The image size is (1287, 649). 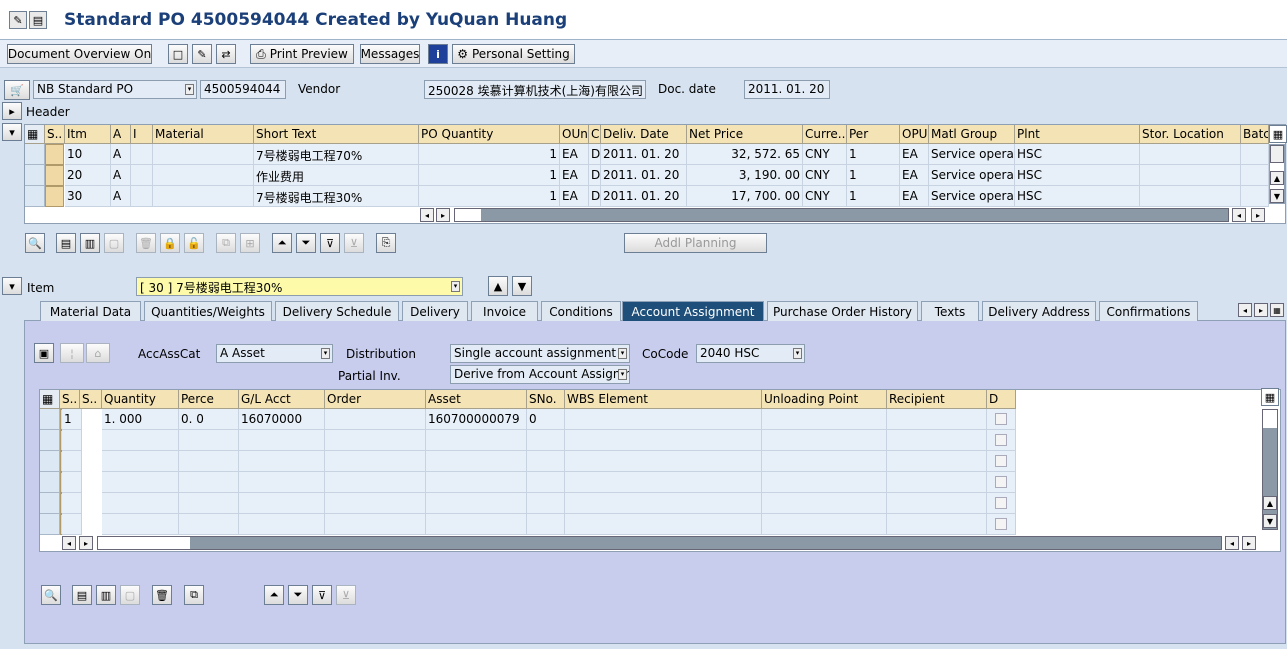 What do you see at coordinates (282, 243) in the screenshot?
I see `sort-icon: ⏶` at bounding box center [282, 243].